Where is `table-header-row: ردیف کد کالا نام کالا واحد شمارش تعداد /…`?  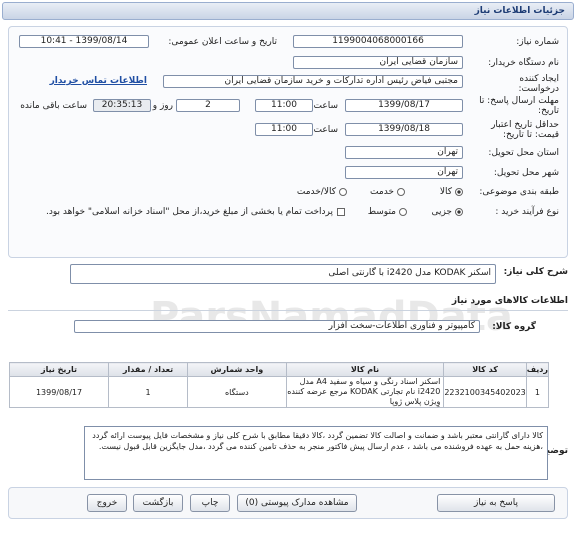
table-header-row: ردیف کد کالا نام کالا واحد شمارش تعداد /… is located at coordinates (279, 369).